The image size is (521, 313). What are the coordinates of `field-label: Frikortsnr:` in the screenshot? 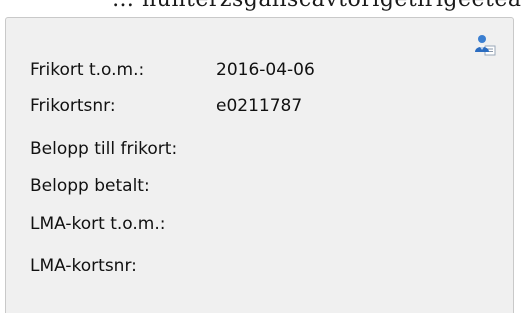 It's located at (73, 106).